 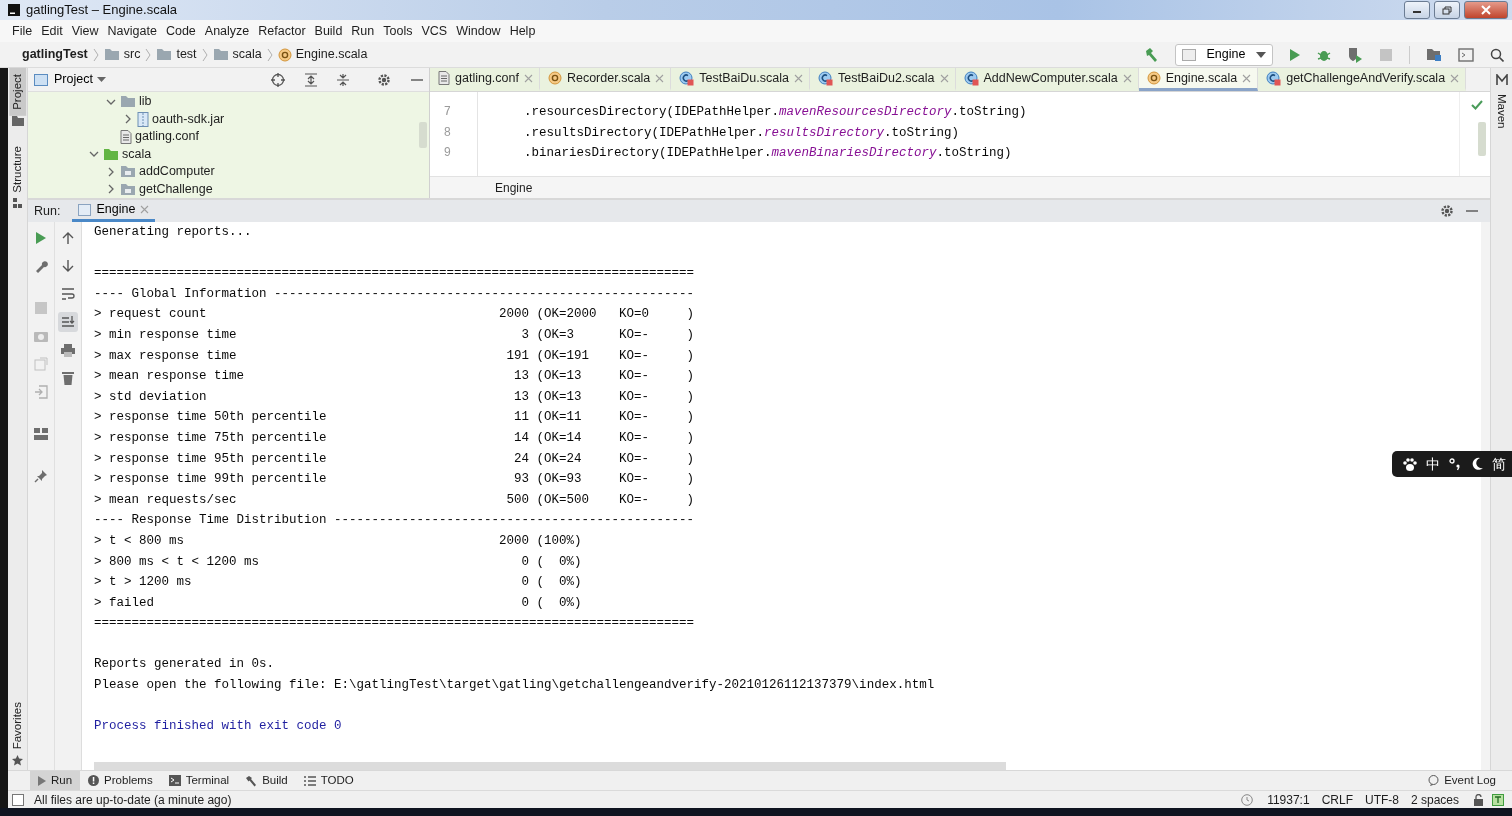 What do you see at coordinates (285, 31) in the screenshot?
I see `menu-item: Refactor` at bounding box center [285, 31].